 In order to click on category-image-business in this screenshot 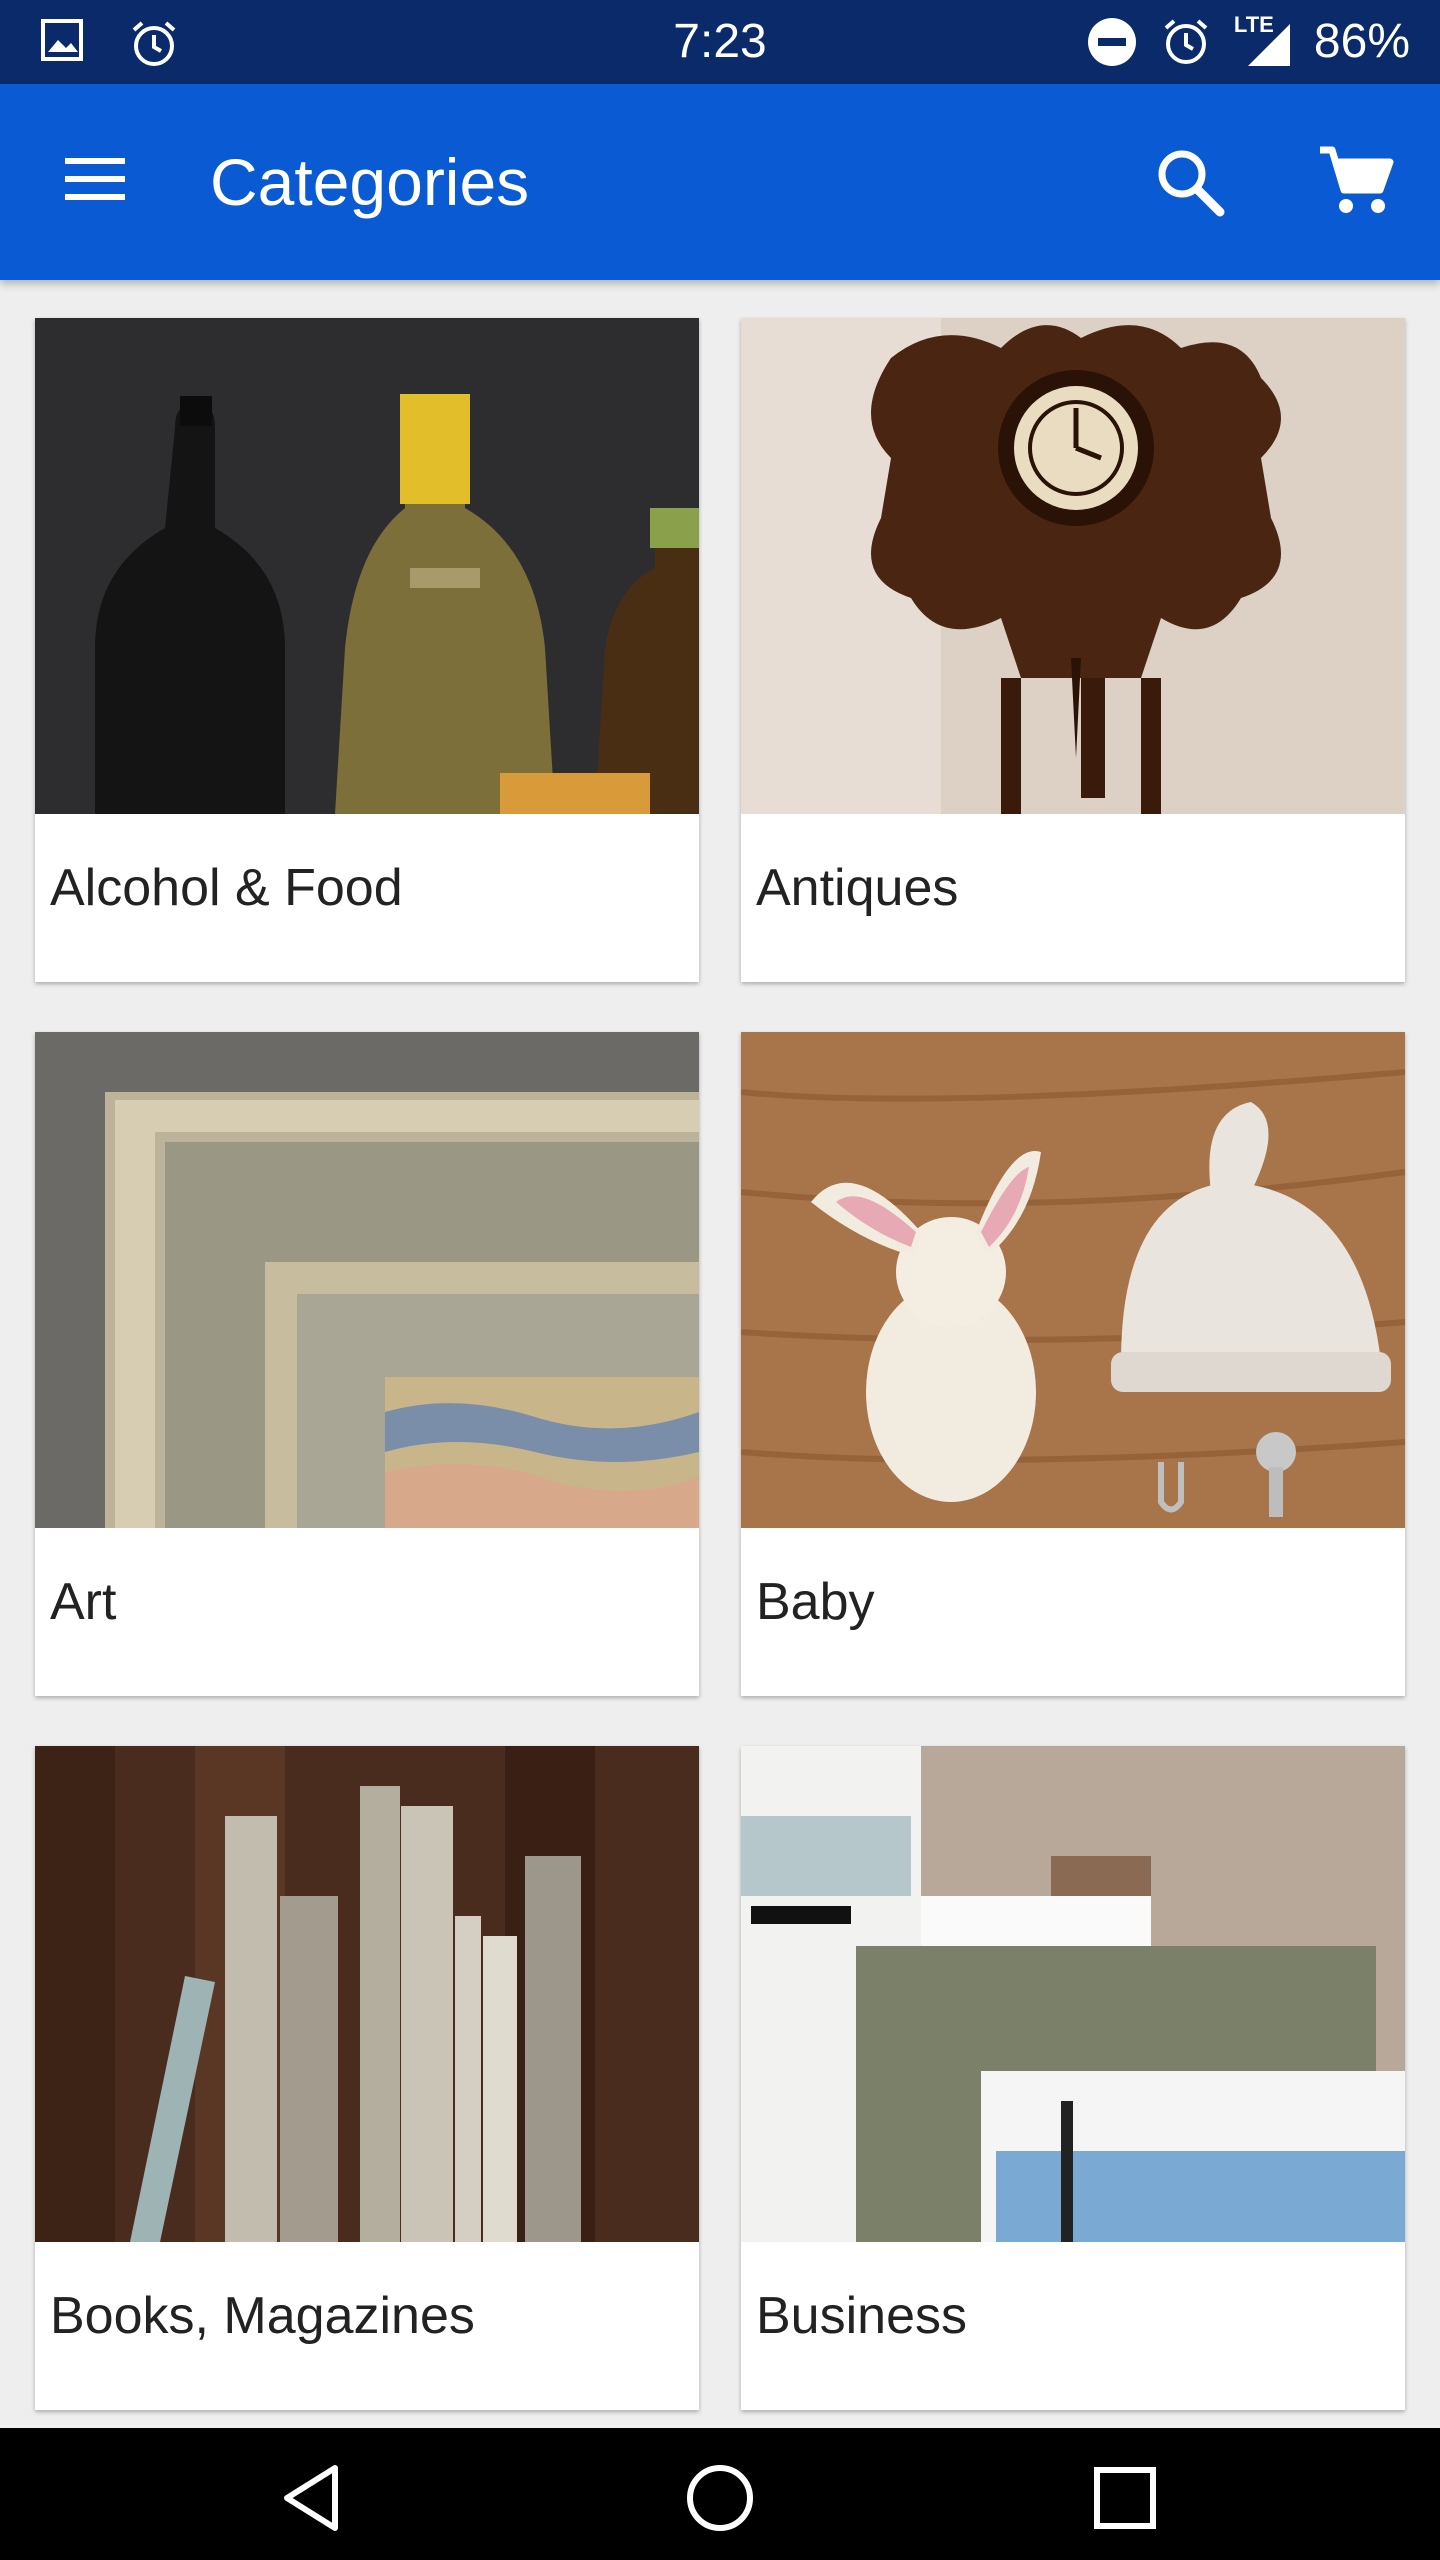, I will do `click(1073, 1994)`.